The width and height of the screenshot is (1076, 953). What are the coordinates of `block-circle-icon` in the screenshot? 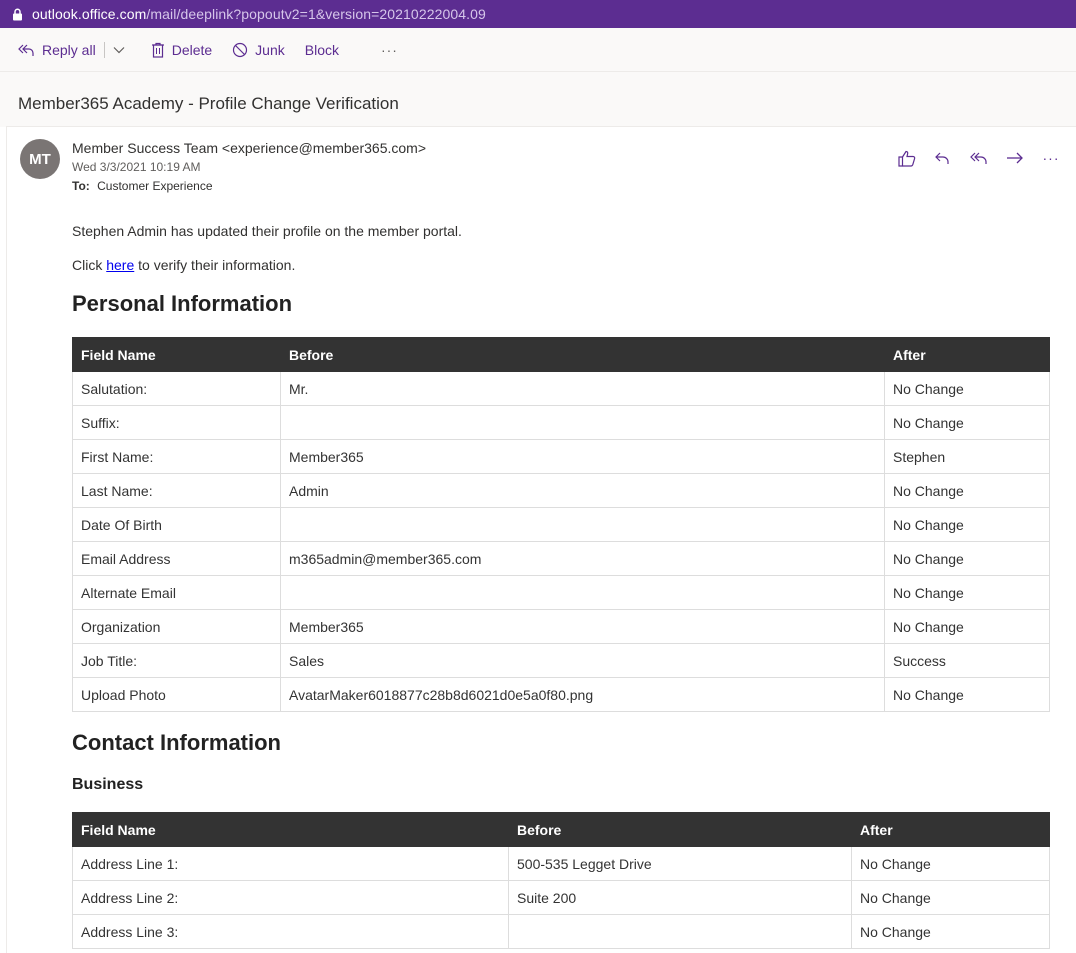 It's located at (240, 50).